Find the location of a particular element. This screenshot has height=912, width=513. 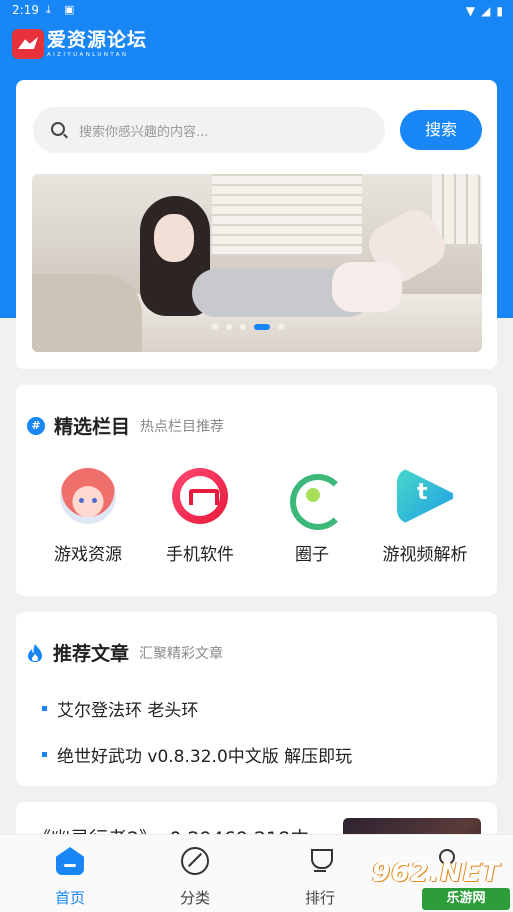

article-title: 艾尔登法环 老头环 is located at coordinates (128, 711).